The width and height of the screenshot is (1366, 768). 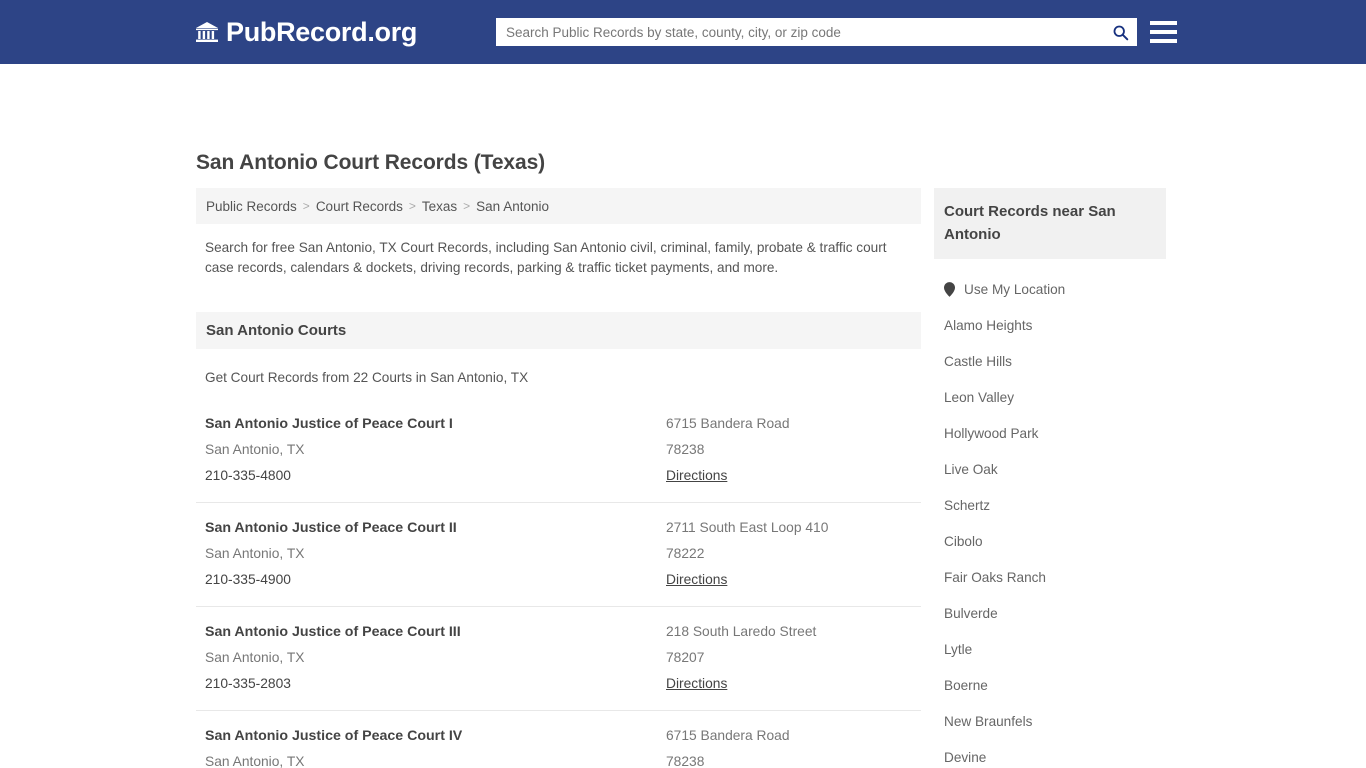 I want to click on sidebar-item-lytle: Lytle, so click(x=1050, y=649).